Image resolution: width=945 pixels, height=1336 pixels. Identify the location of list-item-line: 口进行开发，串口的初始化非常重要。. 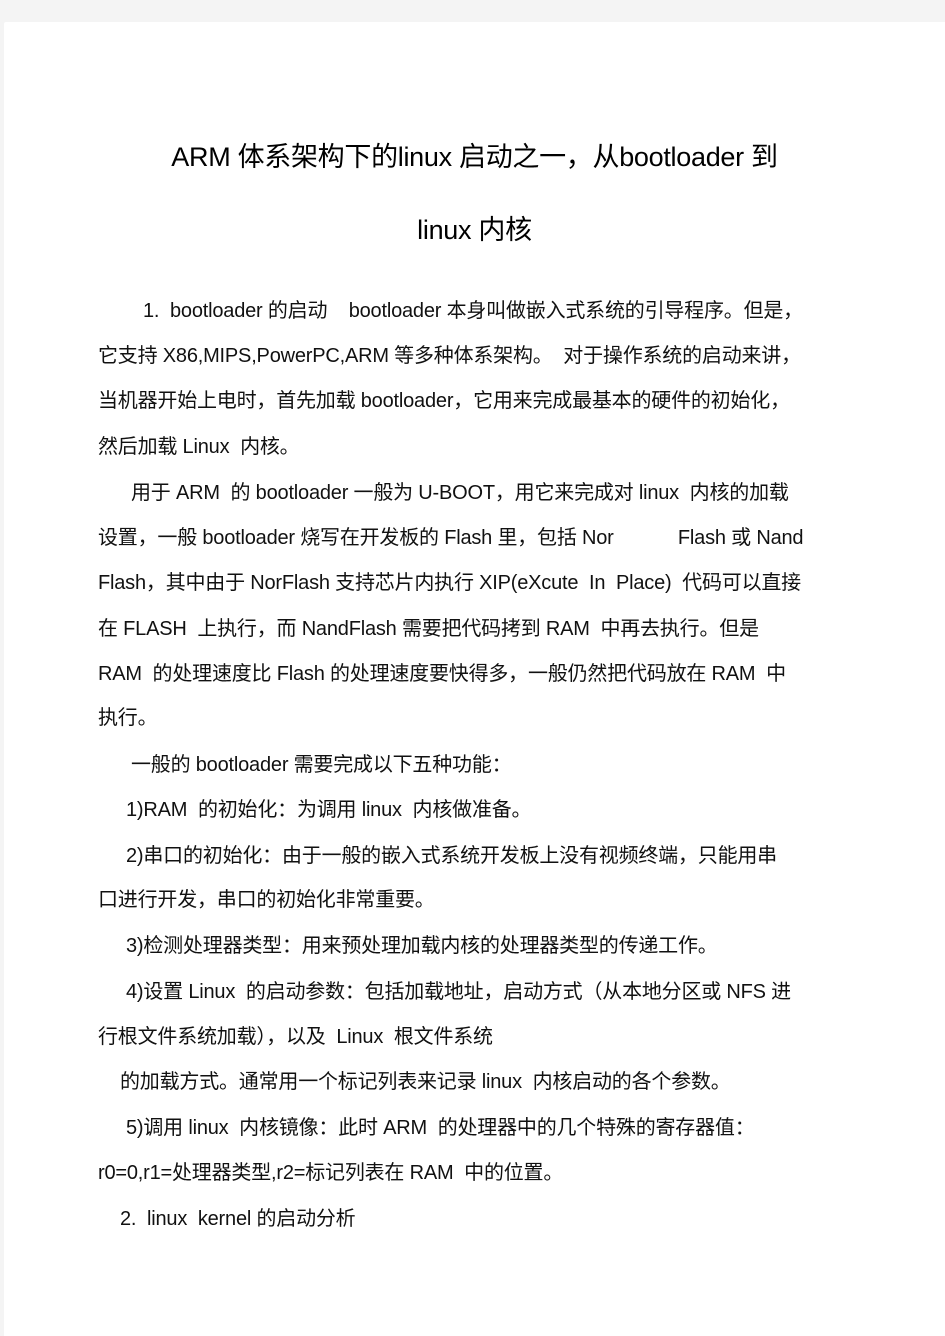
(266, 900).